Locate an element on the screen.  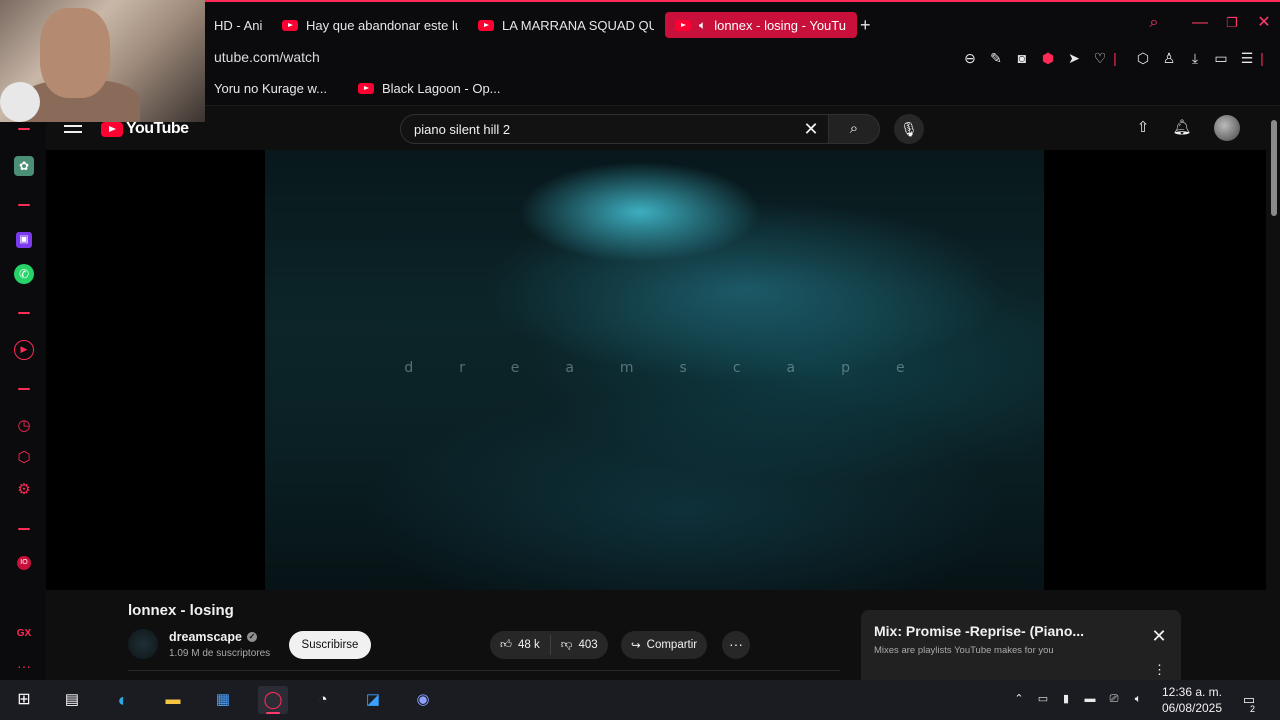
download-icon: ⤓ is located at coordinates (1195, 58).